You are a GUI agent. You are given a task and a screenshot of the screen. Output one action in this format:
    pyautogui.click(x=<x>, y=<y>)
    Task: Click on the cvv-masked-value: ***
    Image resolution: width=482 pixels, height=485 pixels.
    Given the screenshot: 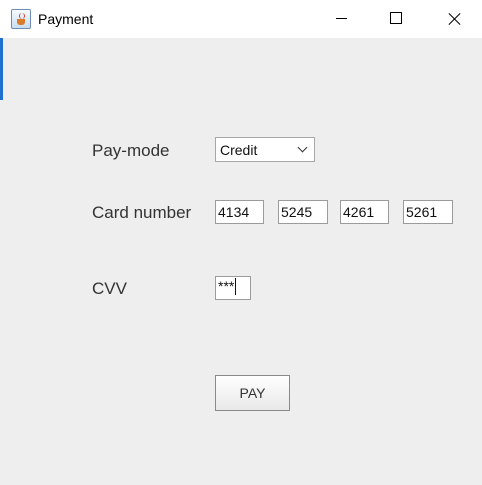 What is the action you would take?
    pyautogui.click(x=226, y=286)
    